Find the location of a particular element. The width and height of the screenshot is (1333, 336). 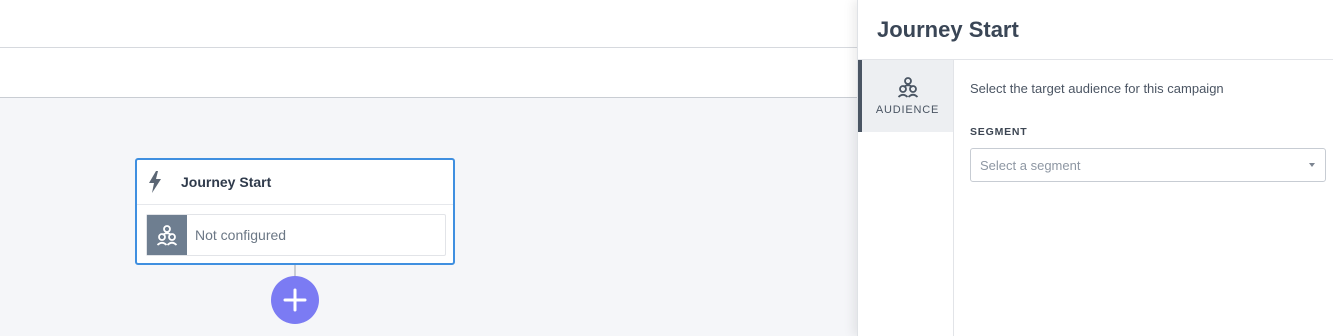

panel-tabs: AUDIENCE is located at coordinates (906, 198).